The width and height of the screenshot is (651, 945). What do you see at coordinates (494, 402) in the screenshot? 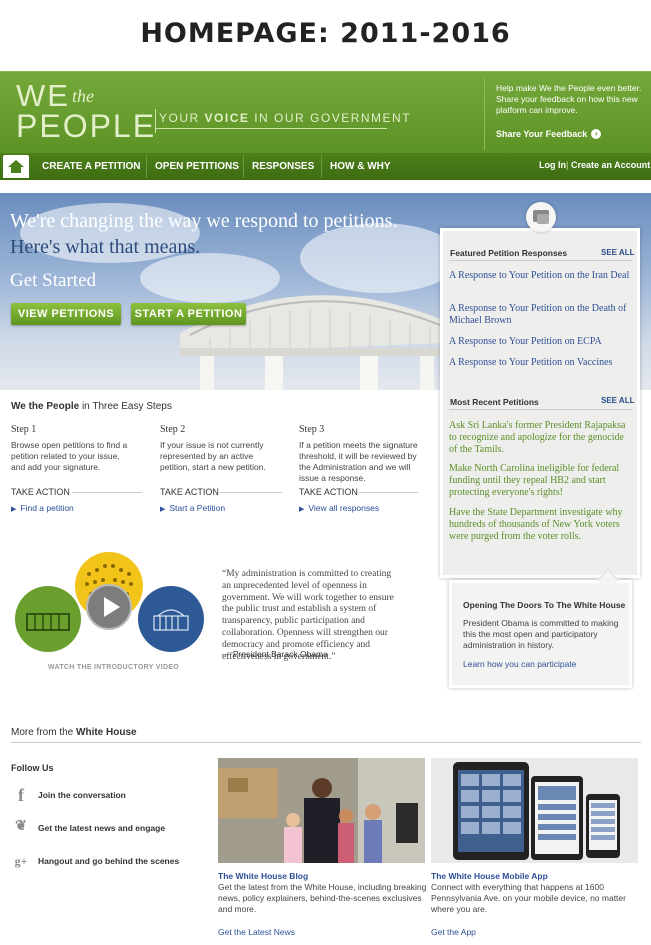
I see `recent-heading: Most Recent Petitions` at bounding box center [494, 402].